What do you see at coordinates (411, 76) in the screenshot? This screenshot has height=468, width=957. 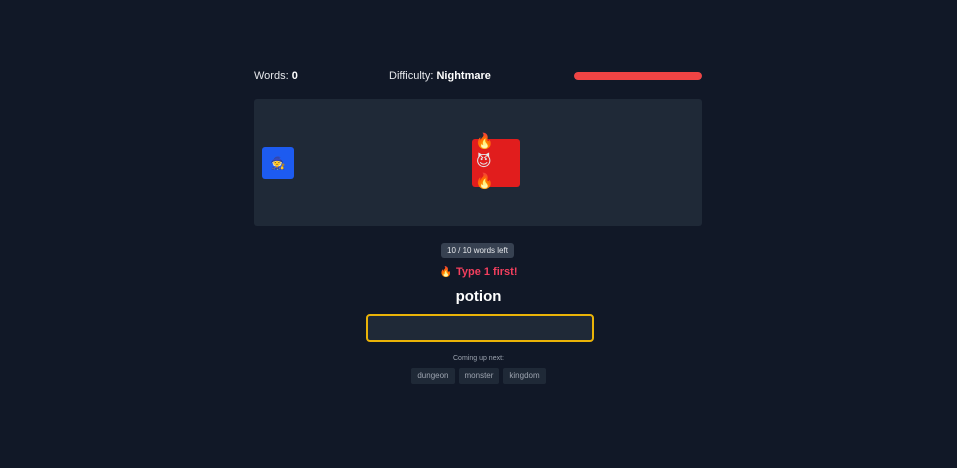 I see `difficulty-label: Difficulty:` at bounding box center [411, 76].